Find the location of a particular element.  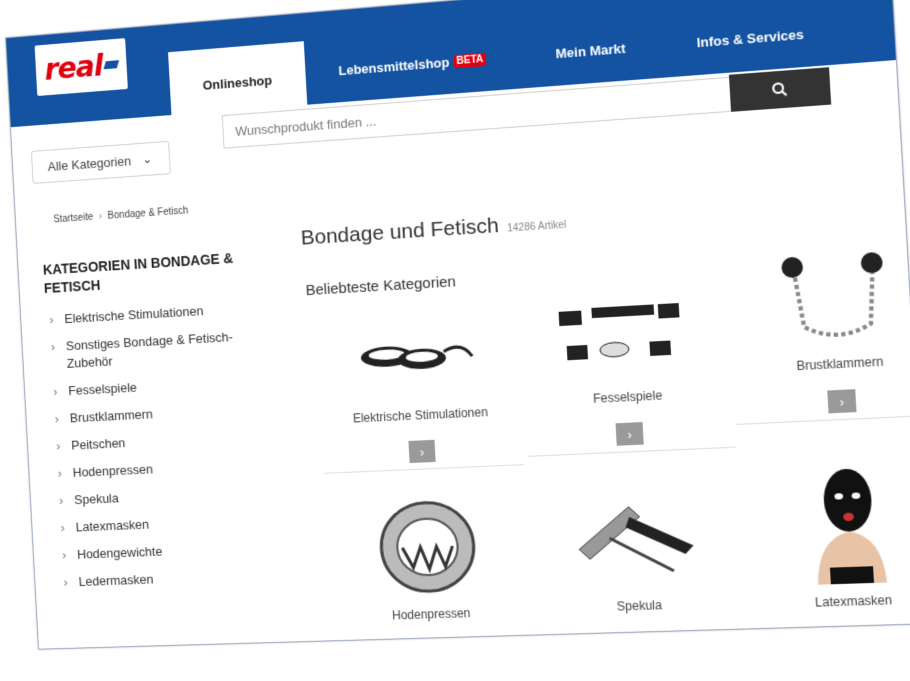

category-tile: Brustklammern › is located at coordinates (818, 335).